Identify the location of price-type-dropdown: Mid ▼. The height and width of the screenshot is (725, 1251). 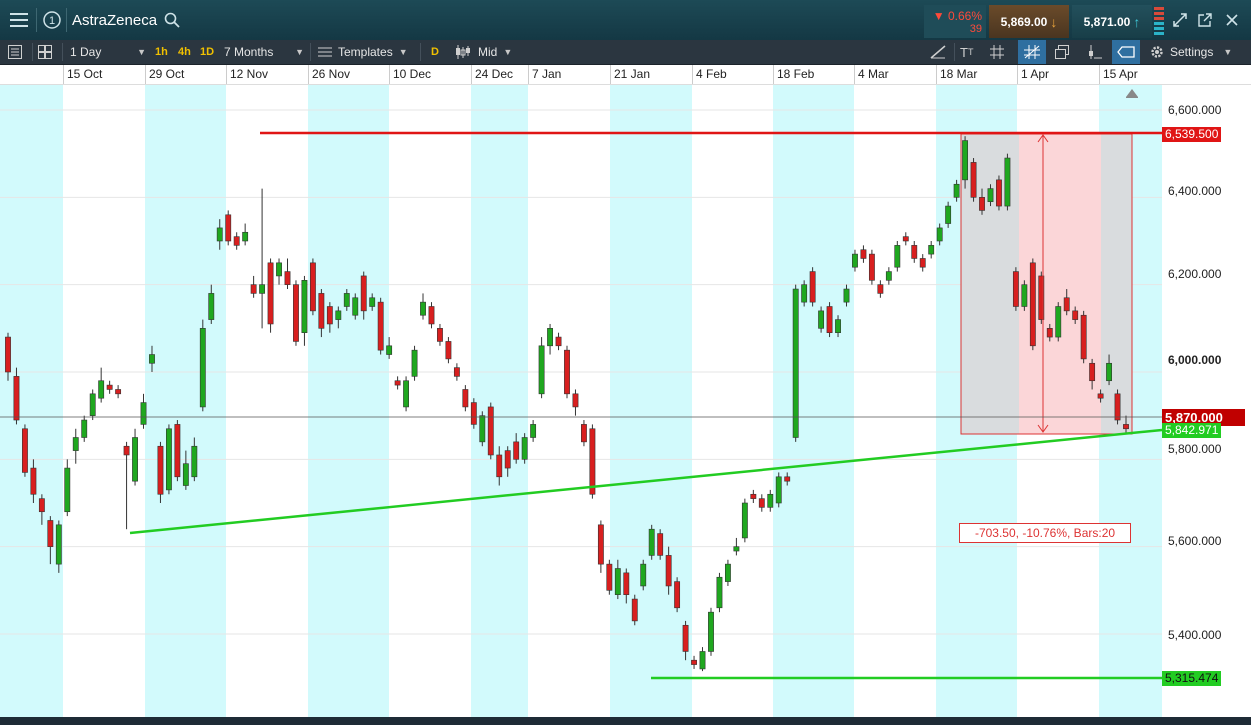
(498, 52).